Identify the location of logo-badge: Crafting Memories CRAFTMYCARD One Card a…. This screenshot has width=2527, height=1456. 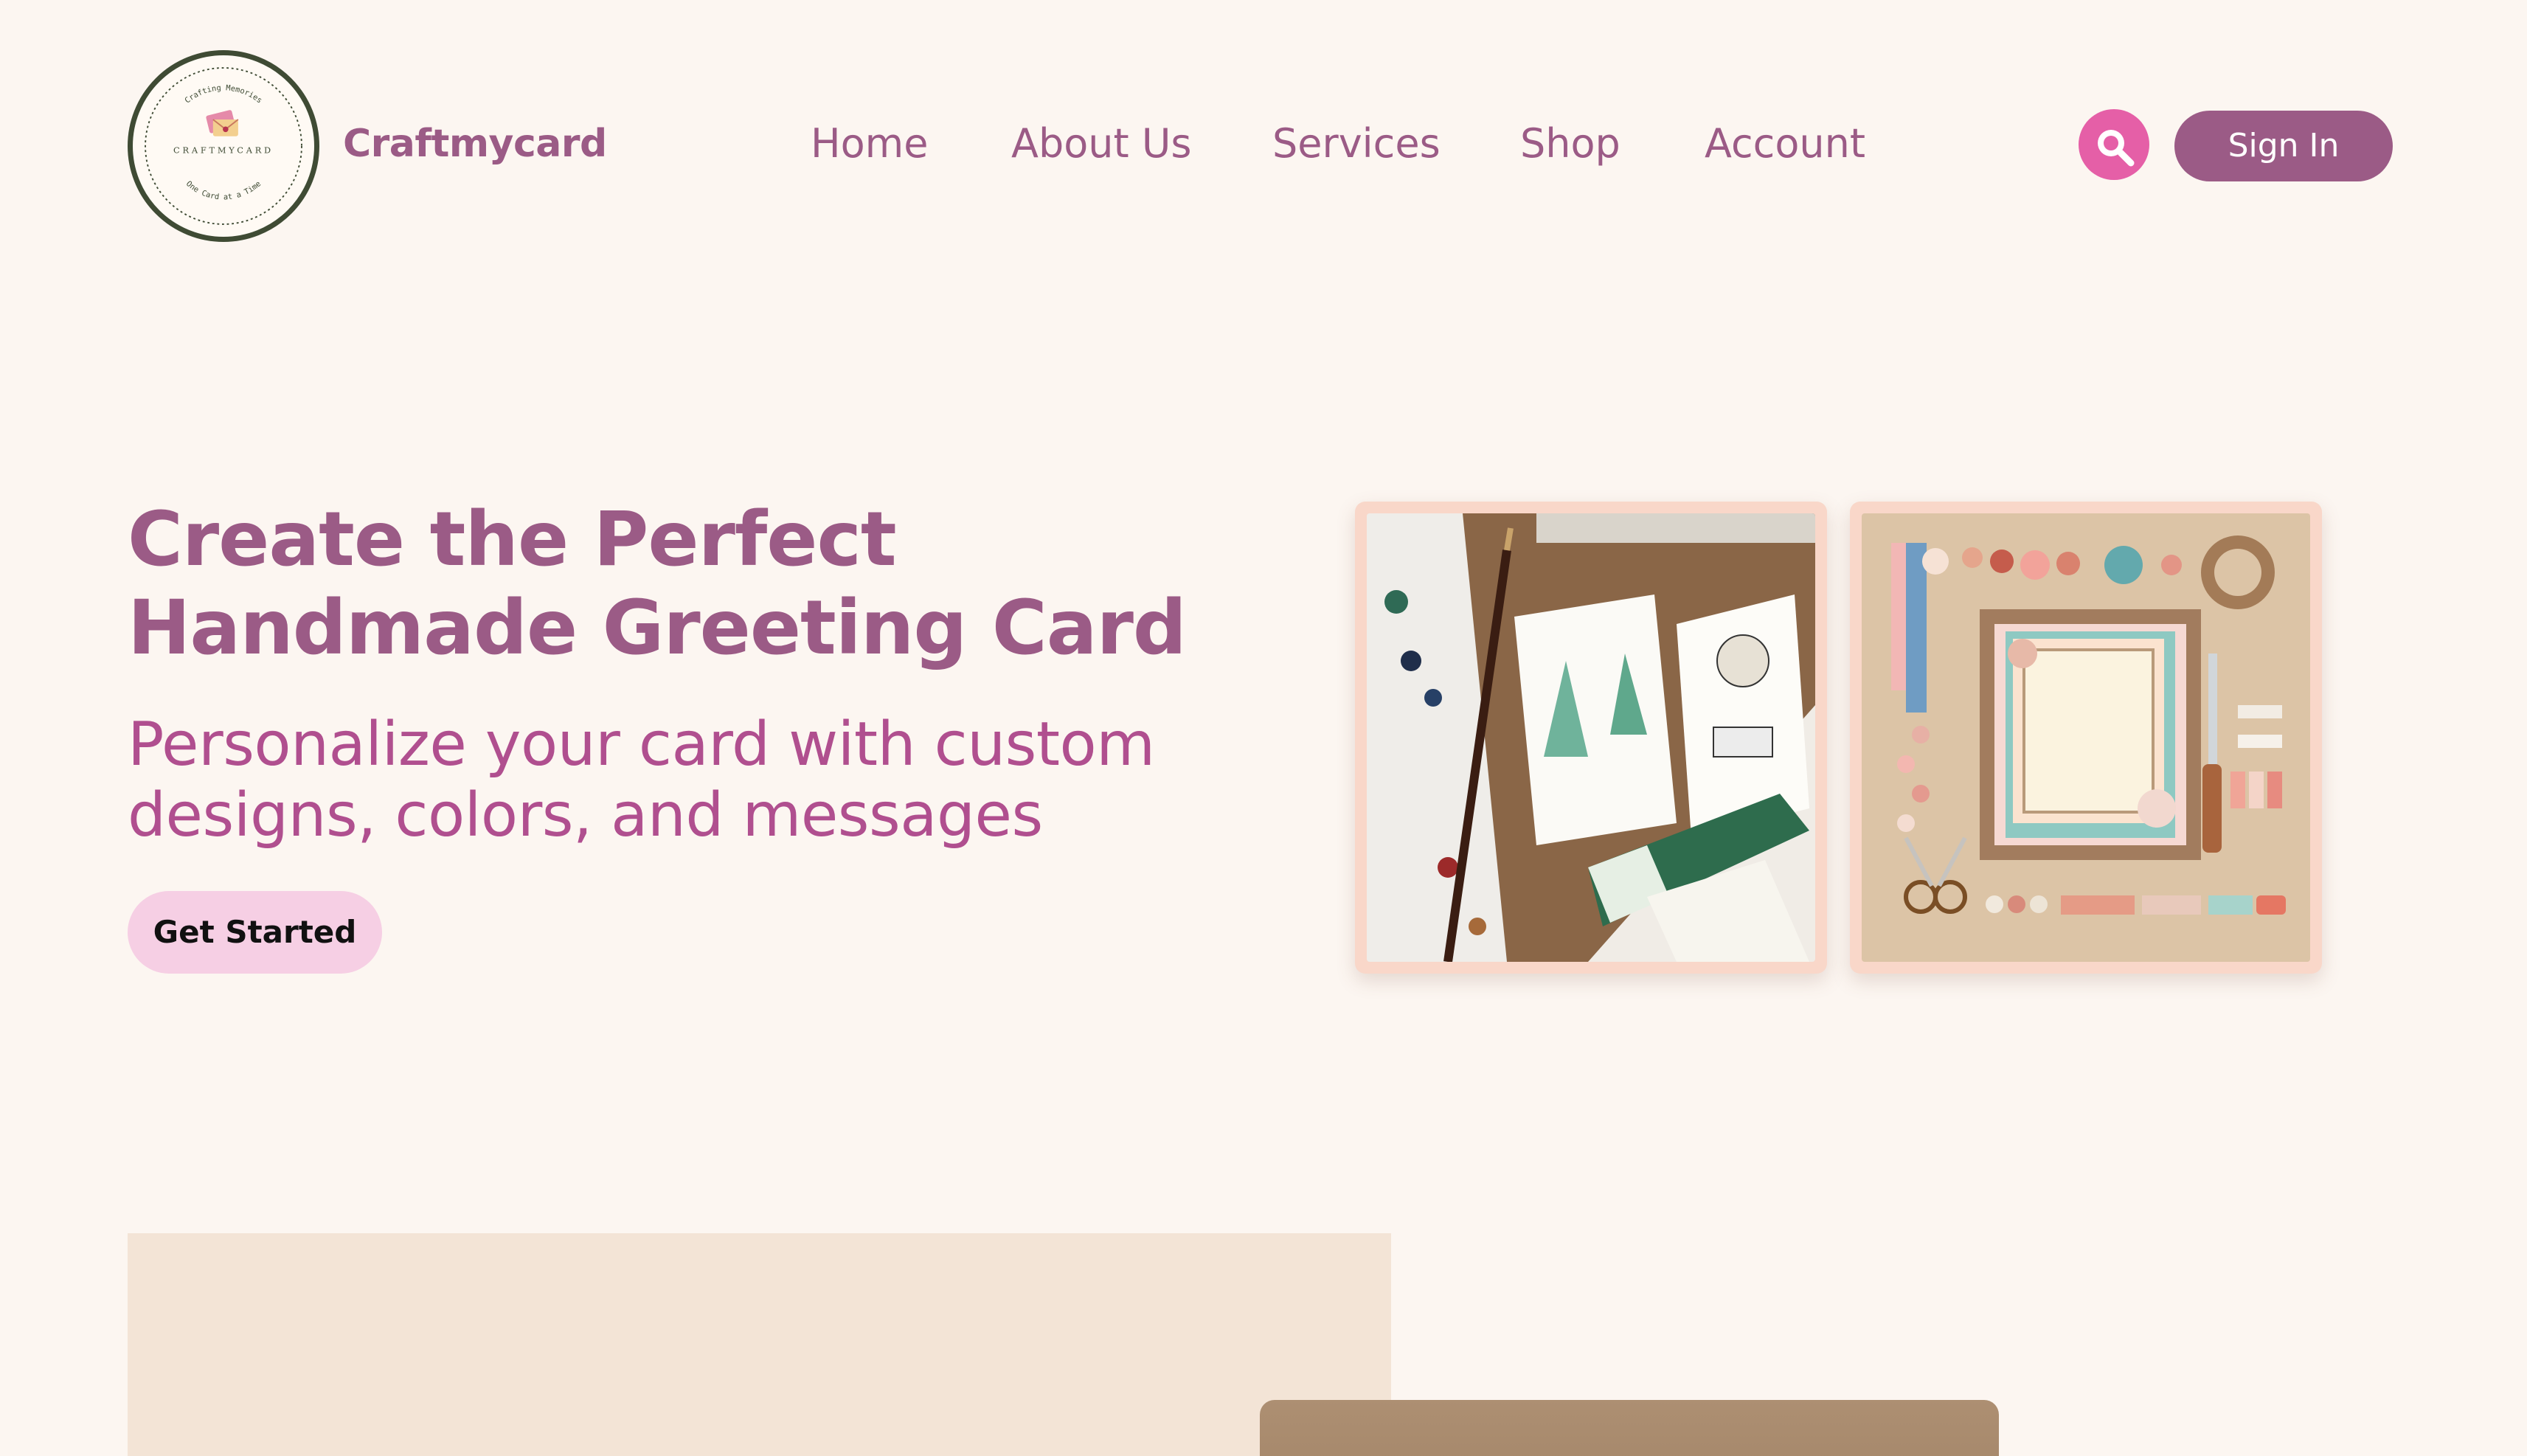
(223, 146).